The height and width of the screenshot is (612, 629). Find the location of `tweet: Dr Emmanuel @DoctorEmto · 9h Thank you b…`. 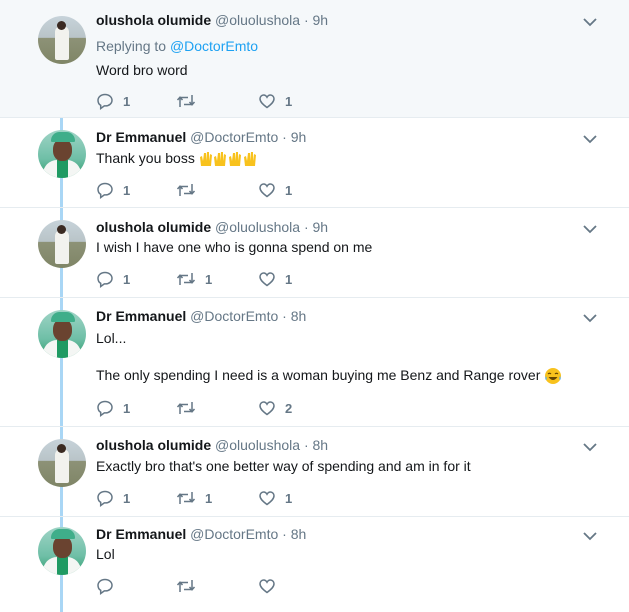

tweet: Dr Emmanuel @DoctorEmto · 9h Thank you b… is located at coordinates (314, 163).